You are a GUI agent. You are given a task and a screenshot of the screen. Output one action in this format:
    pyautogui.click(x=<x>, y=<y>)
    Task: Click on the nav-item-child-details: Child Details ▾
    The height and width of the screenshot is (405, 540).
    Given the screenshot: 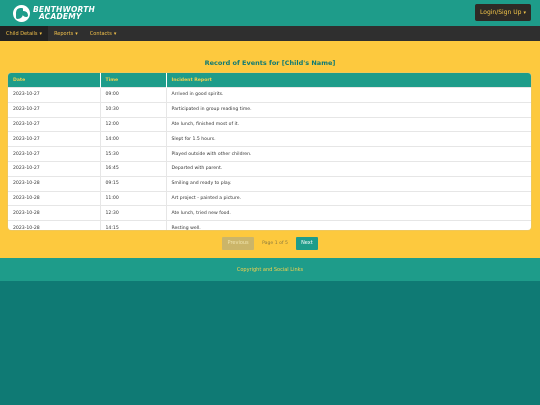 What is the action you would take?
    pyautogui.click(x=24, y=33)
    